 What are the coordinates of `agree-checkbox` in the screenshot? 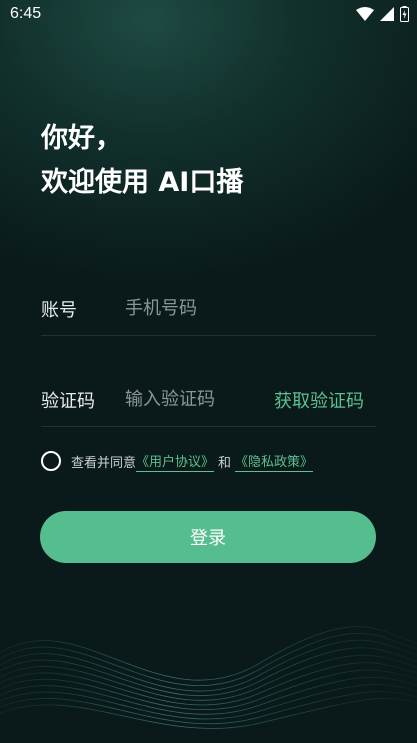 It's located at (51, 461).